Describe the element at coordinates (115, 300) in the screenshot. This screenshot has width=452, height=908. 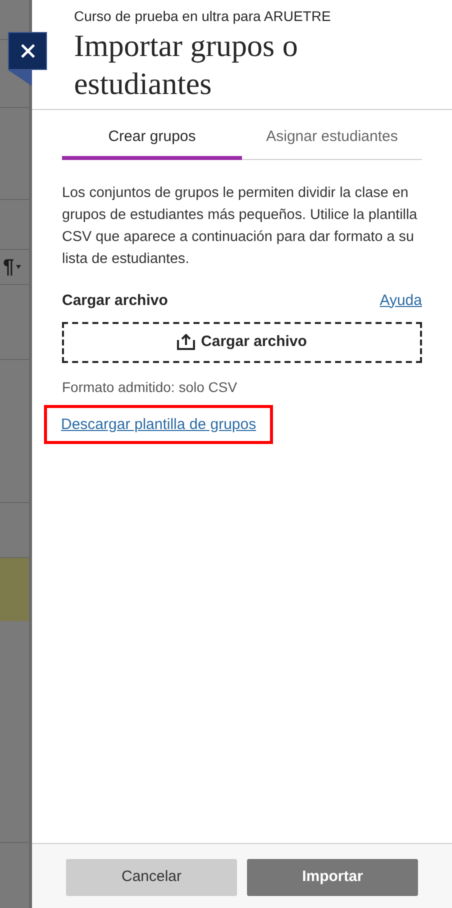
I see `upload-label: Cargar archivo` at that location.